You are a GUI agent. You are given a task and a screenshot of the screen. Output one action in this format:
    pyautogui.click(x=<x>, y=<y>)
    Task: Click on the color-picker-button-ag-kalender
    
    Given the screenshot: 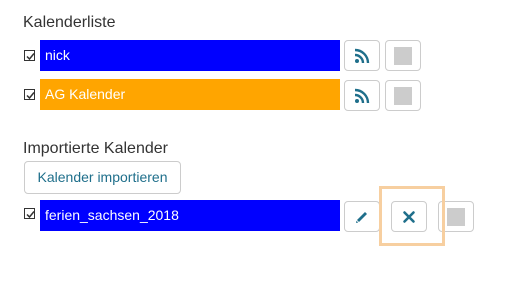 What is the action you would take?
    pyautogui.click(x=403, y=95)
    